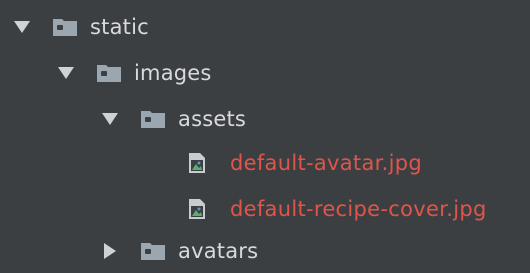  What do you see at coordinates (110, 251) in the screenshot?
I see `chevron-right-icon` at bounding box center [110, 251].